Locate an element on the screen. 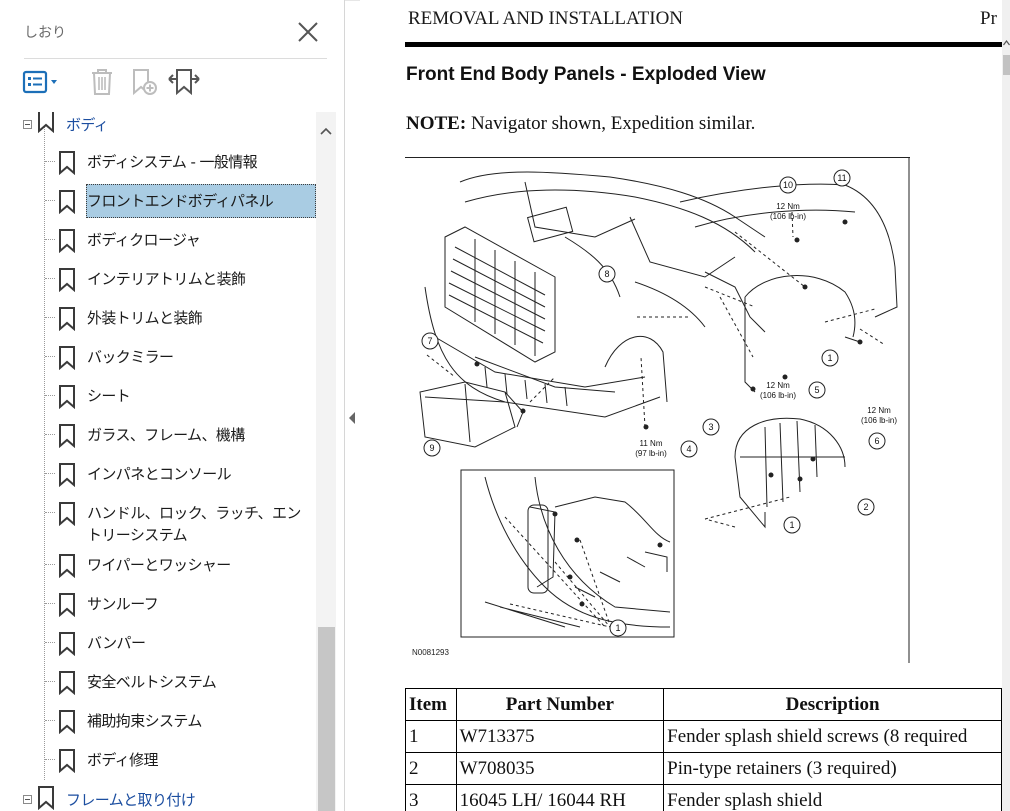 The image size is (1010, 811). bookmark-label: ボディシステム - 一般情報 is located at coordinates (172, 162).